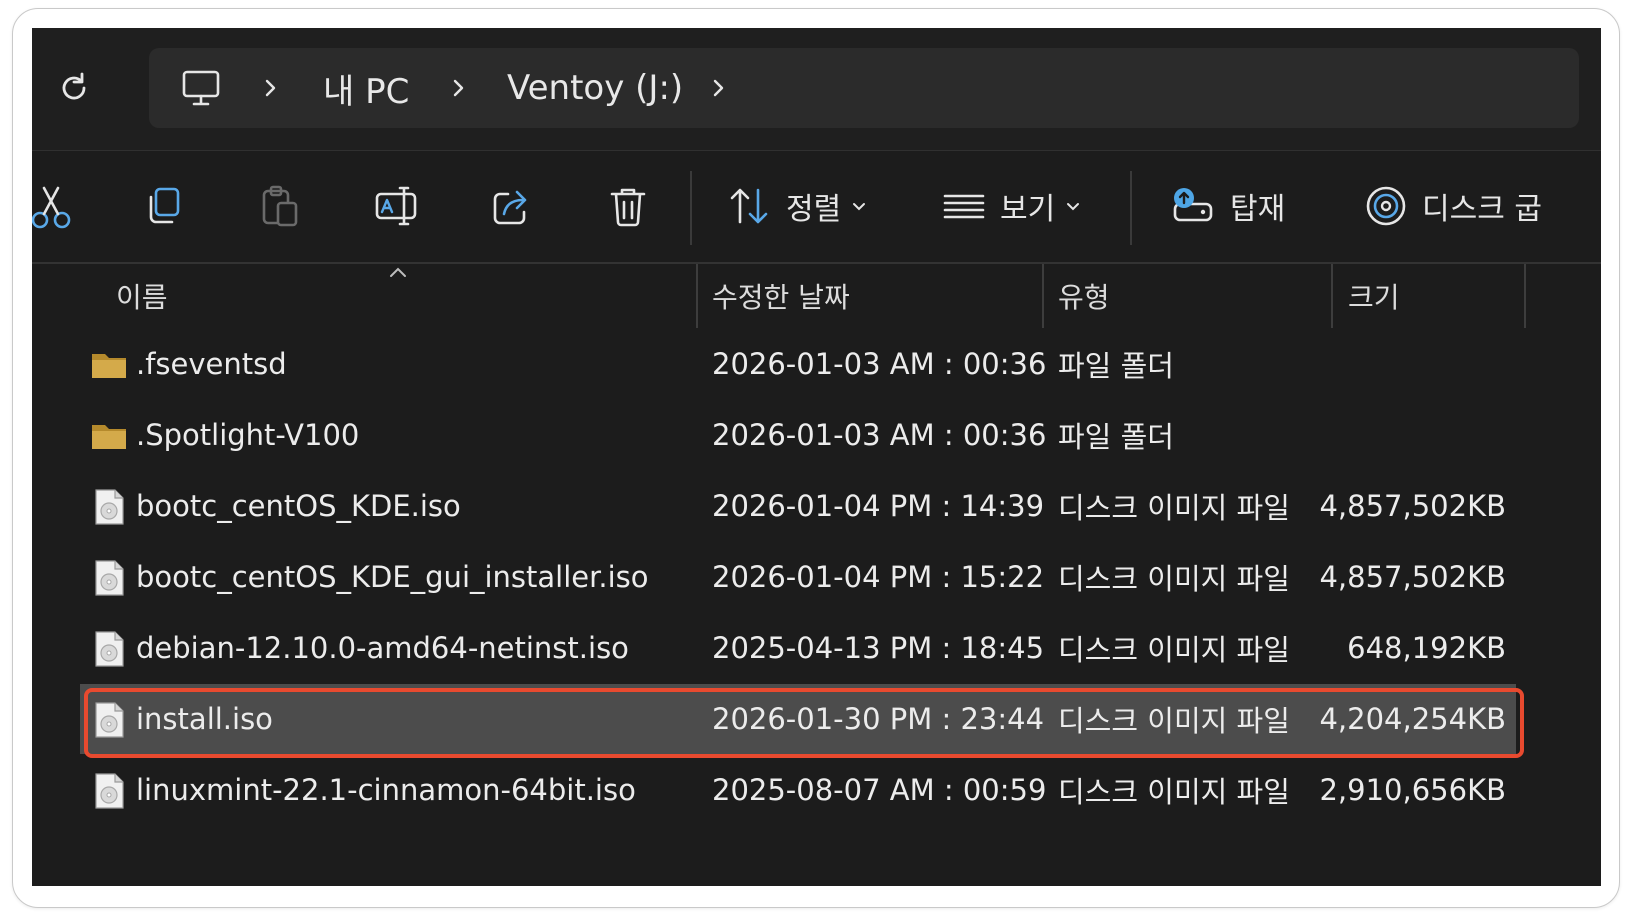  What do you see at coordinates (248, 435) in the screenshot?
I see `file-name: .Spotlight-V100` at bounding box center [248, 435].